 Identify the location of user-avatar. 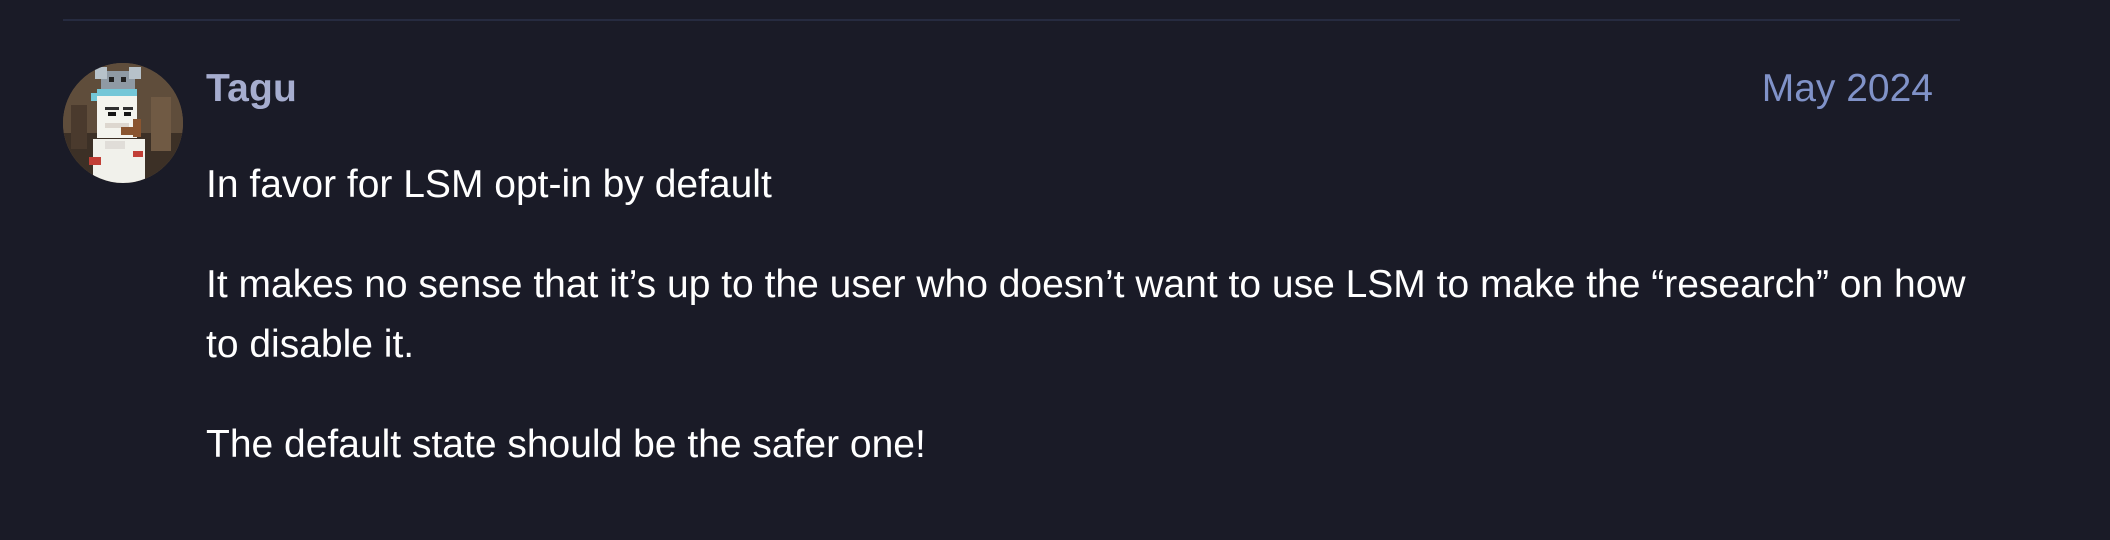
(123, 123).